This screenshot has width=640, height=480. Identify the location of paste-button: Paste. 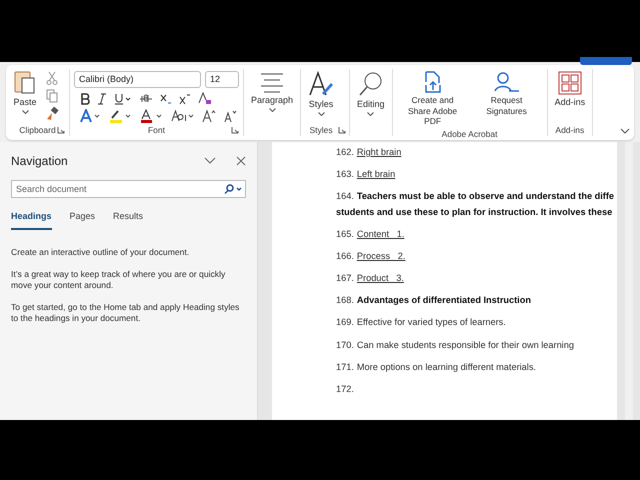
(25, 96).